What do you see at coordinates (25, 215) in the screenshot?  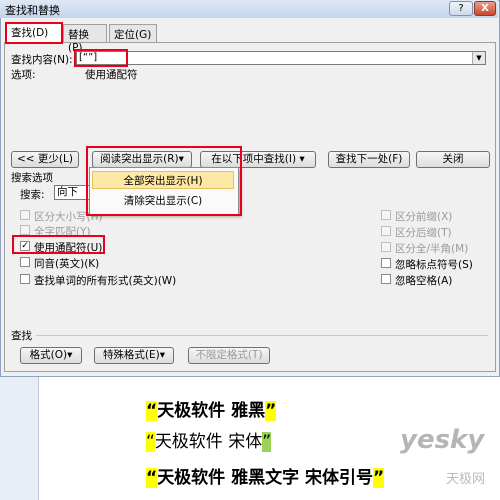 I see `match-case-checkbox` at bounding box center [25, 215].